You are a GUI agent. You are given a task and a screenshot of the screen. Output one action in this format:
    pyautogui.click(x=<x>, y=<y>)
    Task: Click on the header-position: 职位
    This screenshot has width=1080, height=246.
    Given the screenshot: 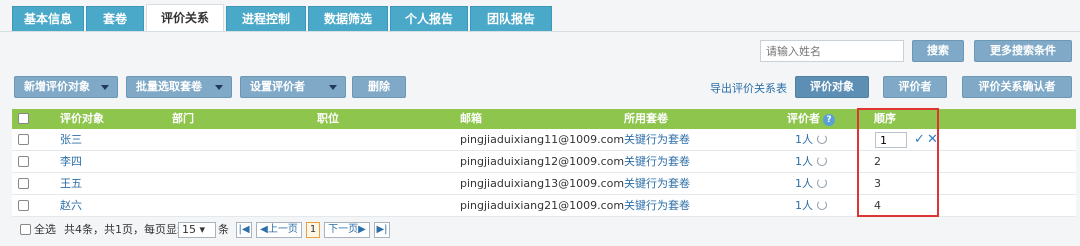 What is the action you would take?
    pyautogui.click(x=328, y=118)
    